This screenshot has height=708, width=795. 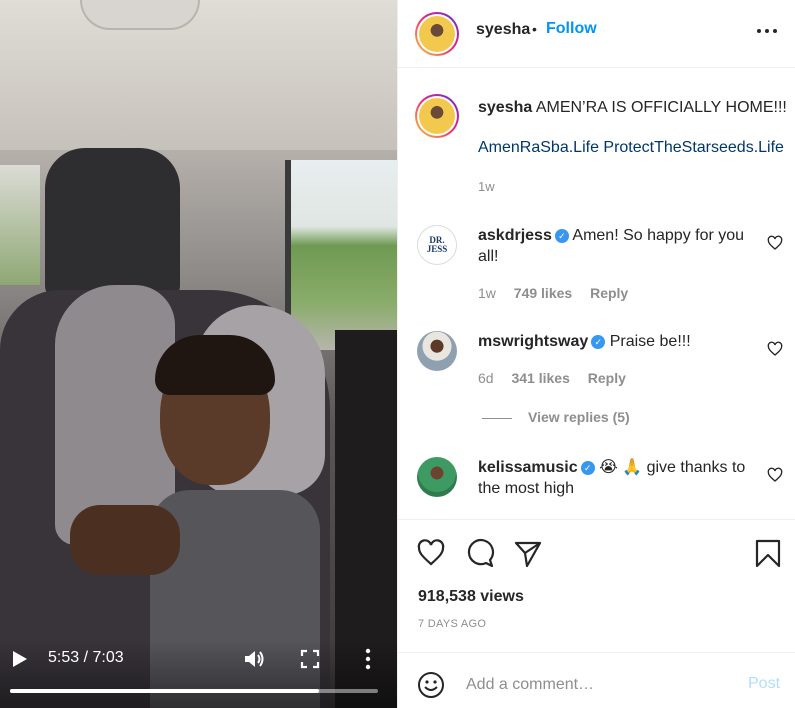 What do you see at coordinates (571, 29) in the screenshot?
I see `follow-button: Follow` at bounding box center [571, 29].